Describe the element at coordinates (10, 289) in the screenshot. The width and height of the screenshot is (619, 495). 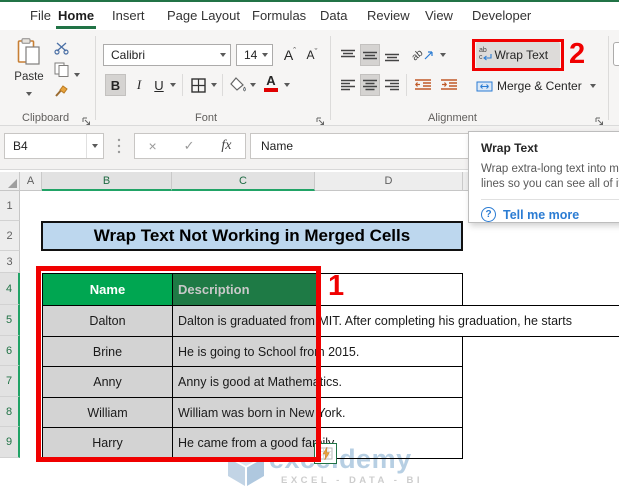
I see `row-header-4: 4` at that location.